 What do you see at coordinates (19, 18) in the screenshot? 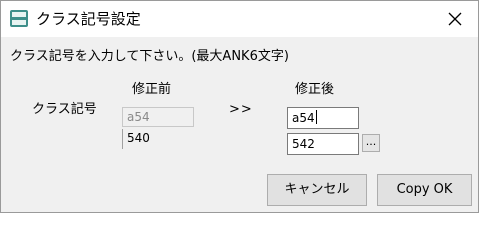
I see `app-icon` at bounding box center [19, 18].